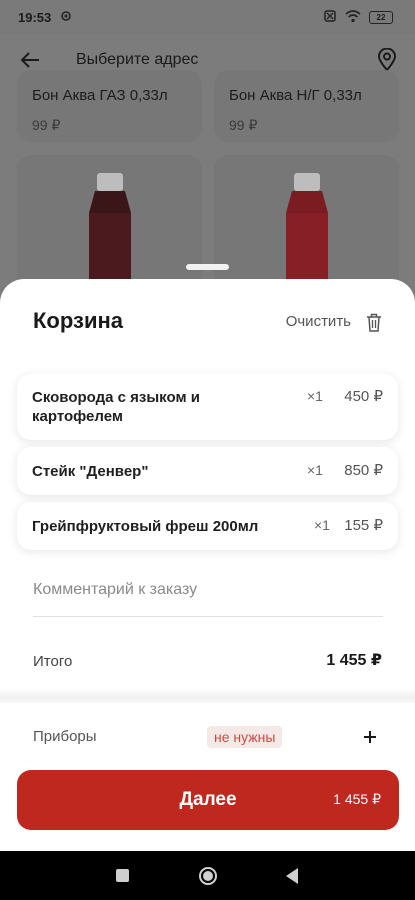  I want to click on status-bar: 19:53 22, so click(207, 17).